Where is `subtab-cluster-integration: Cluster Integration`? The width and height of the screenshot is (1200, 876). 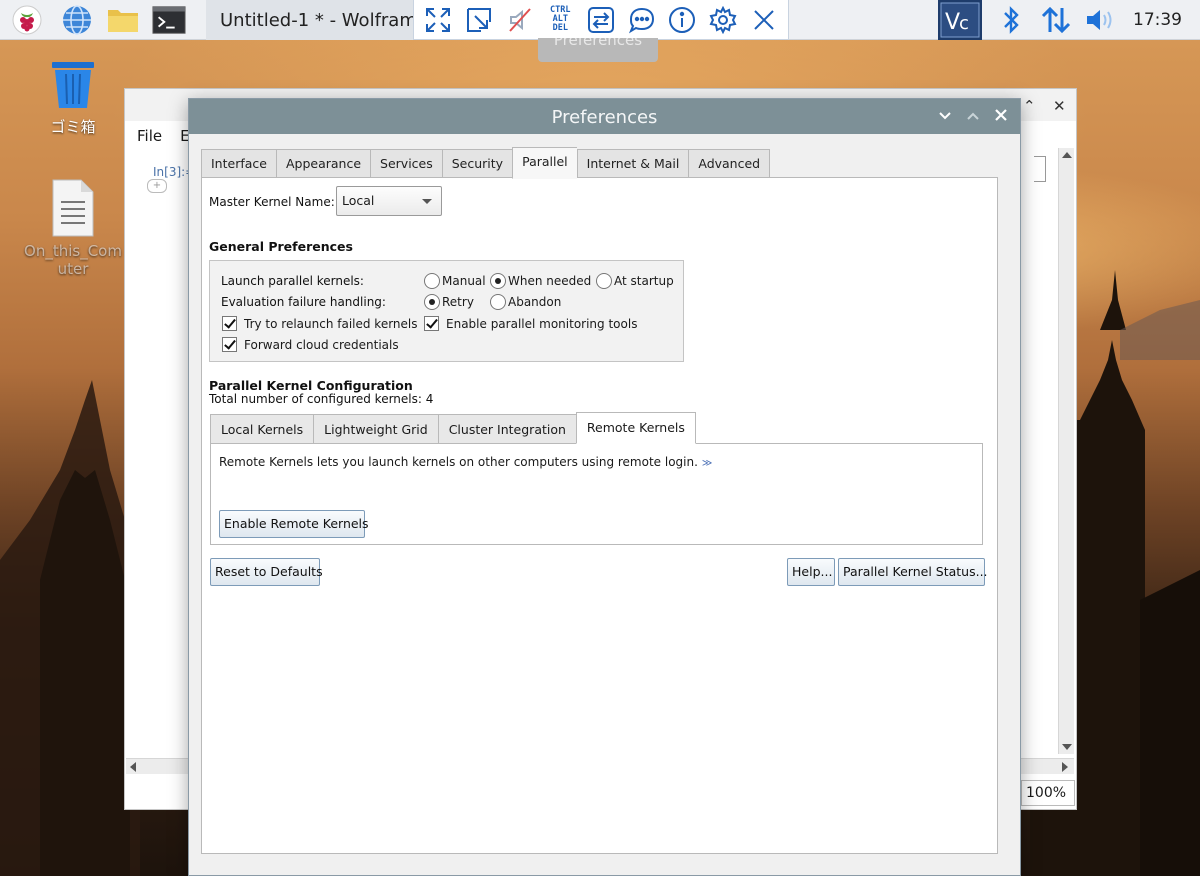 subtab-cluster-integration: Cluster Integration is located at coordinates (506, 429).